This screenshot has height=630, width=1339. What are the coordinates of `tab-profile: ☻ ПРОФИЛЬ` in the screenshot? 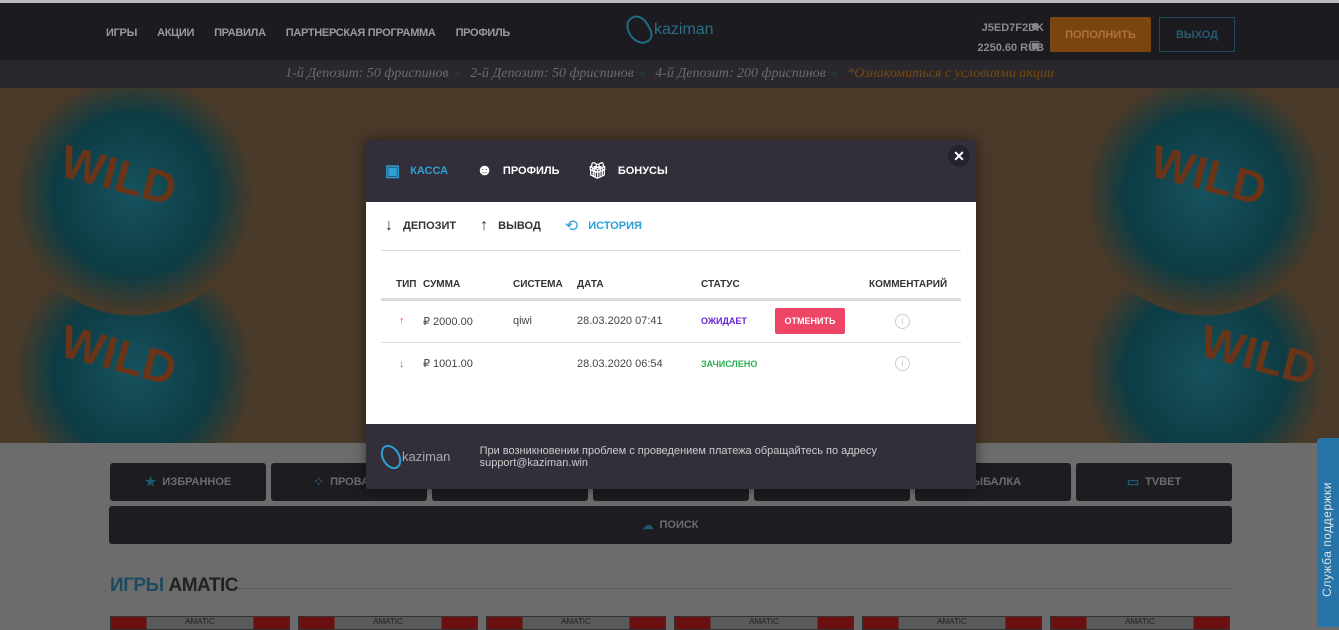 It's located at (517, 171).